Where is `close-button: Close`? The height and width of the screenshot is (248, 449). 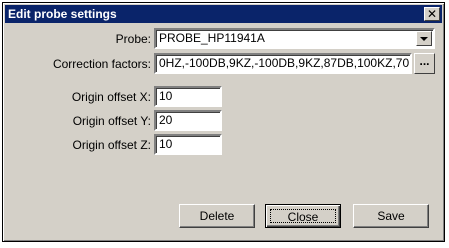
close-button: Close is located at coordinates (303, 216).